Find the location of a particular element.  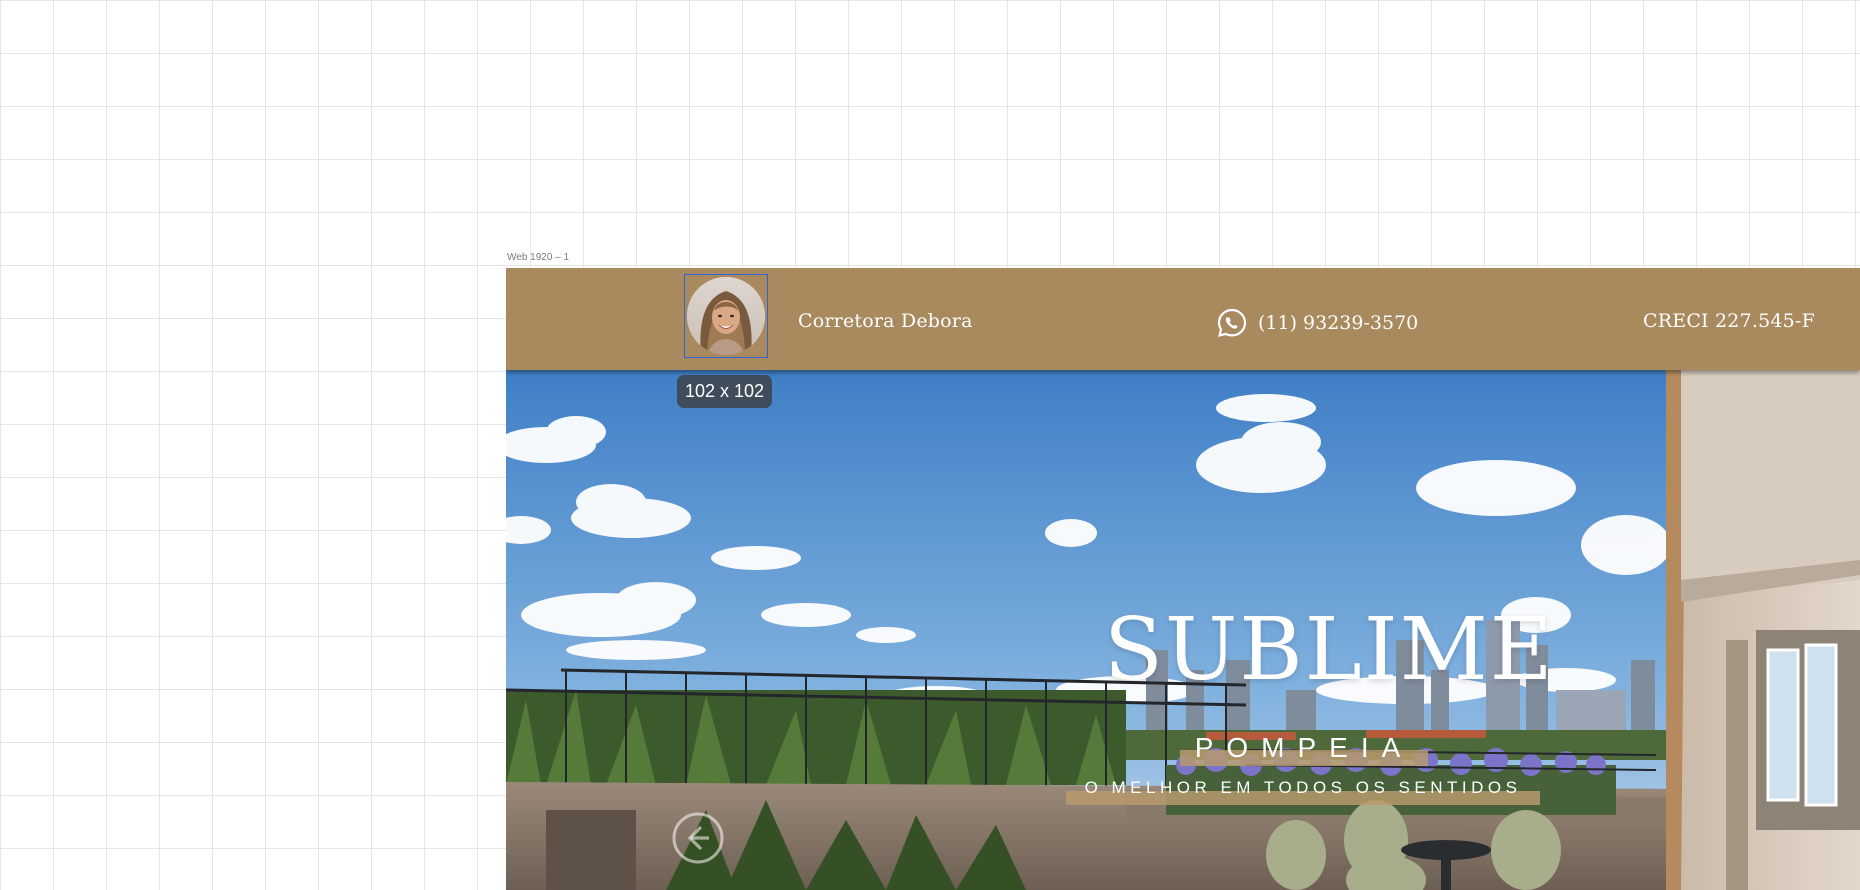

hero-subtitle: POMPEIA is located at coordinates (1304, 747).